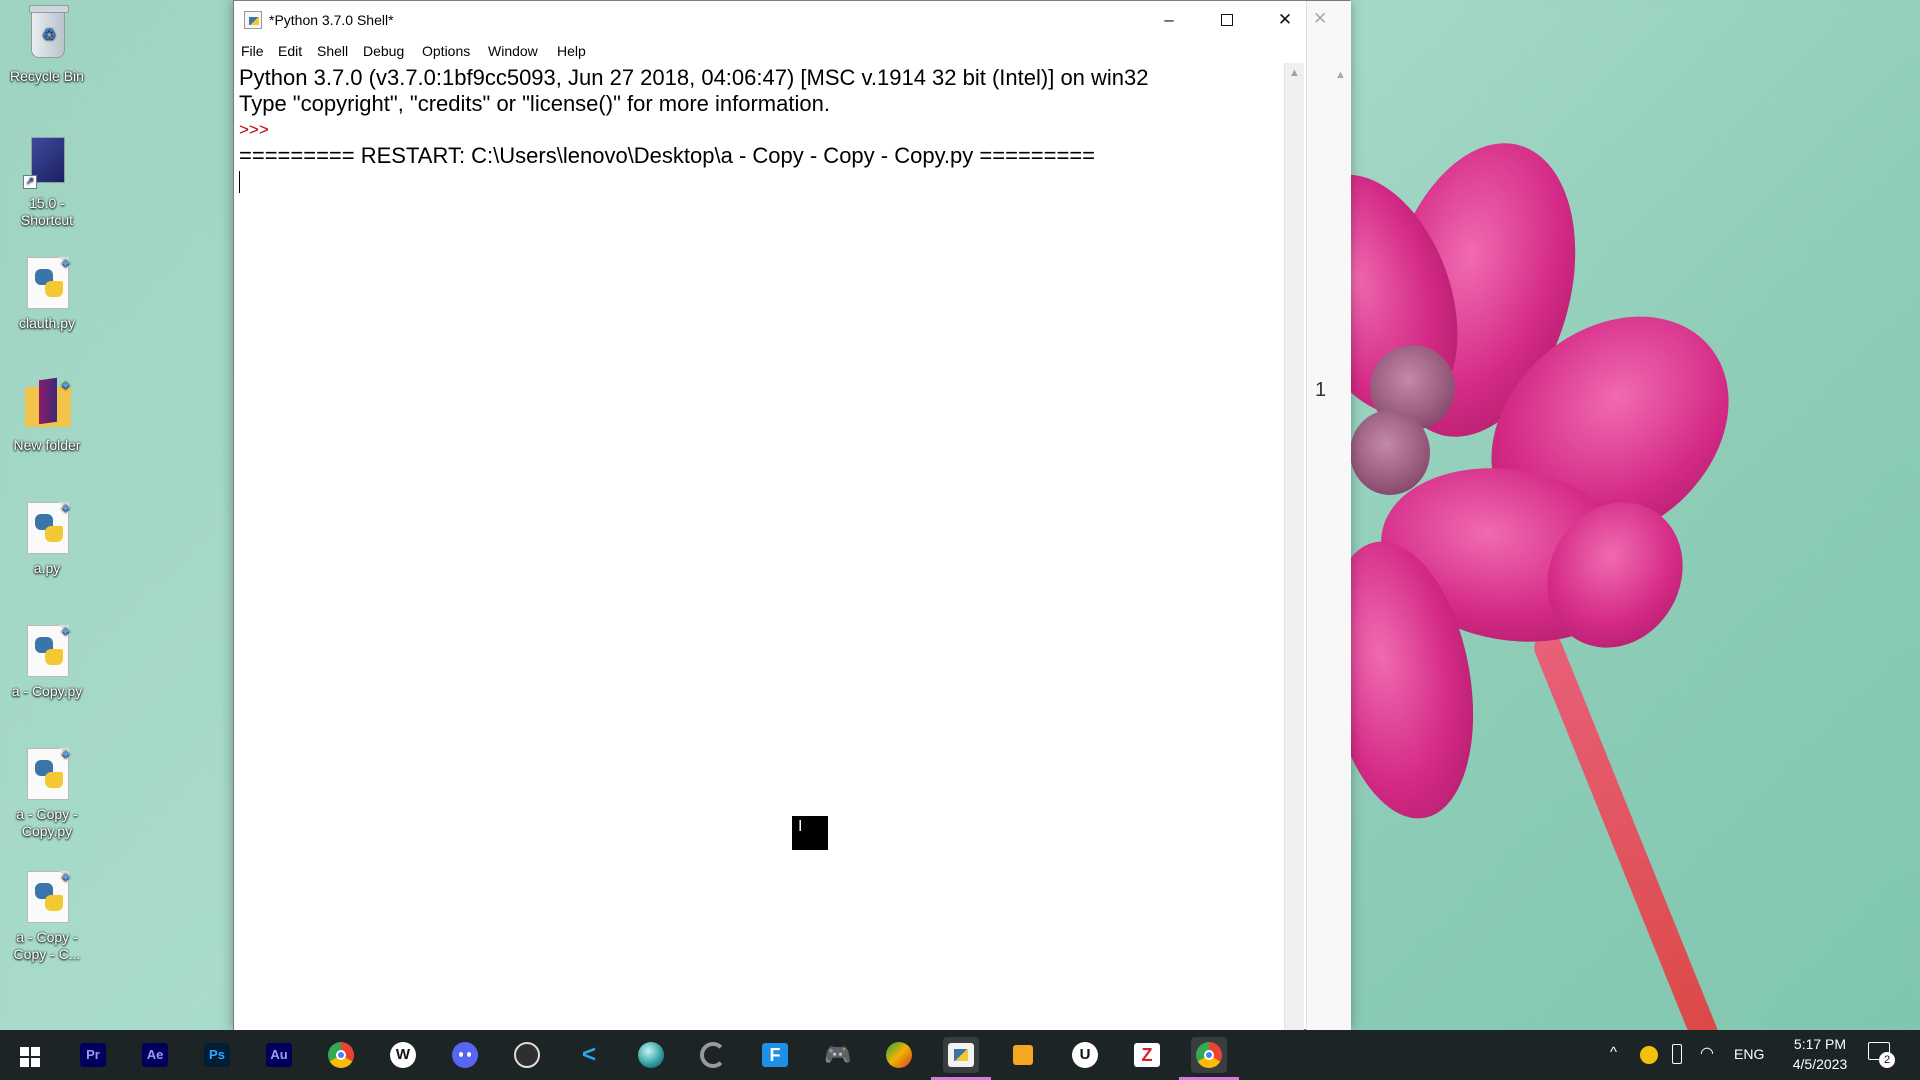  I want to click on taskbar-premiere-pro: Pr, so click(93, 1055).